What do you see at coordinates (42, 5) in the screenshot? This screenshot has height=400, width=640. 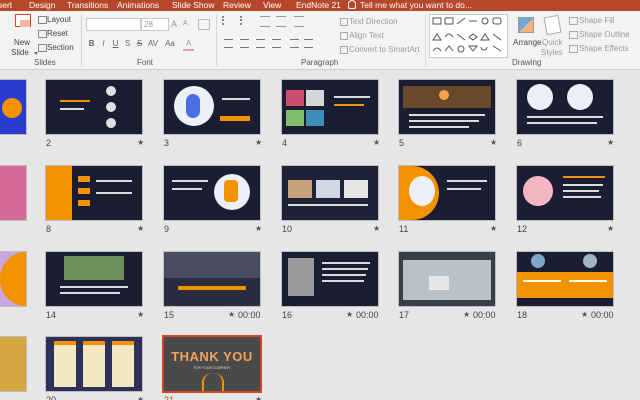 I see `tab-design: Design` at bounding box center [42, 5].